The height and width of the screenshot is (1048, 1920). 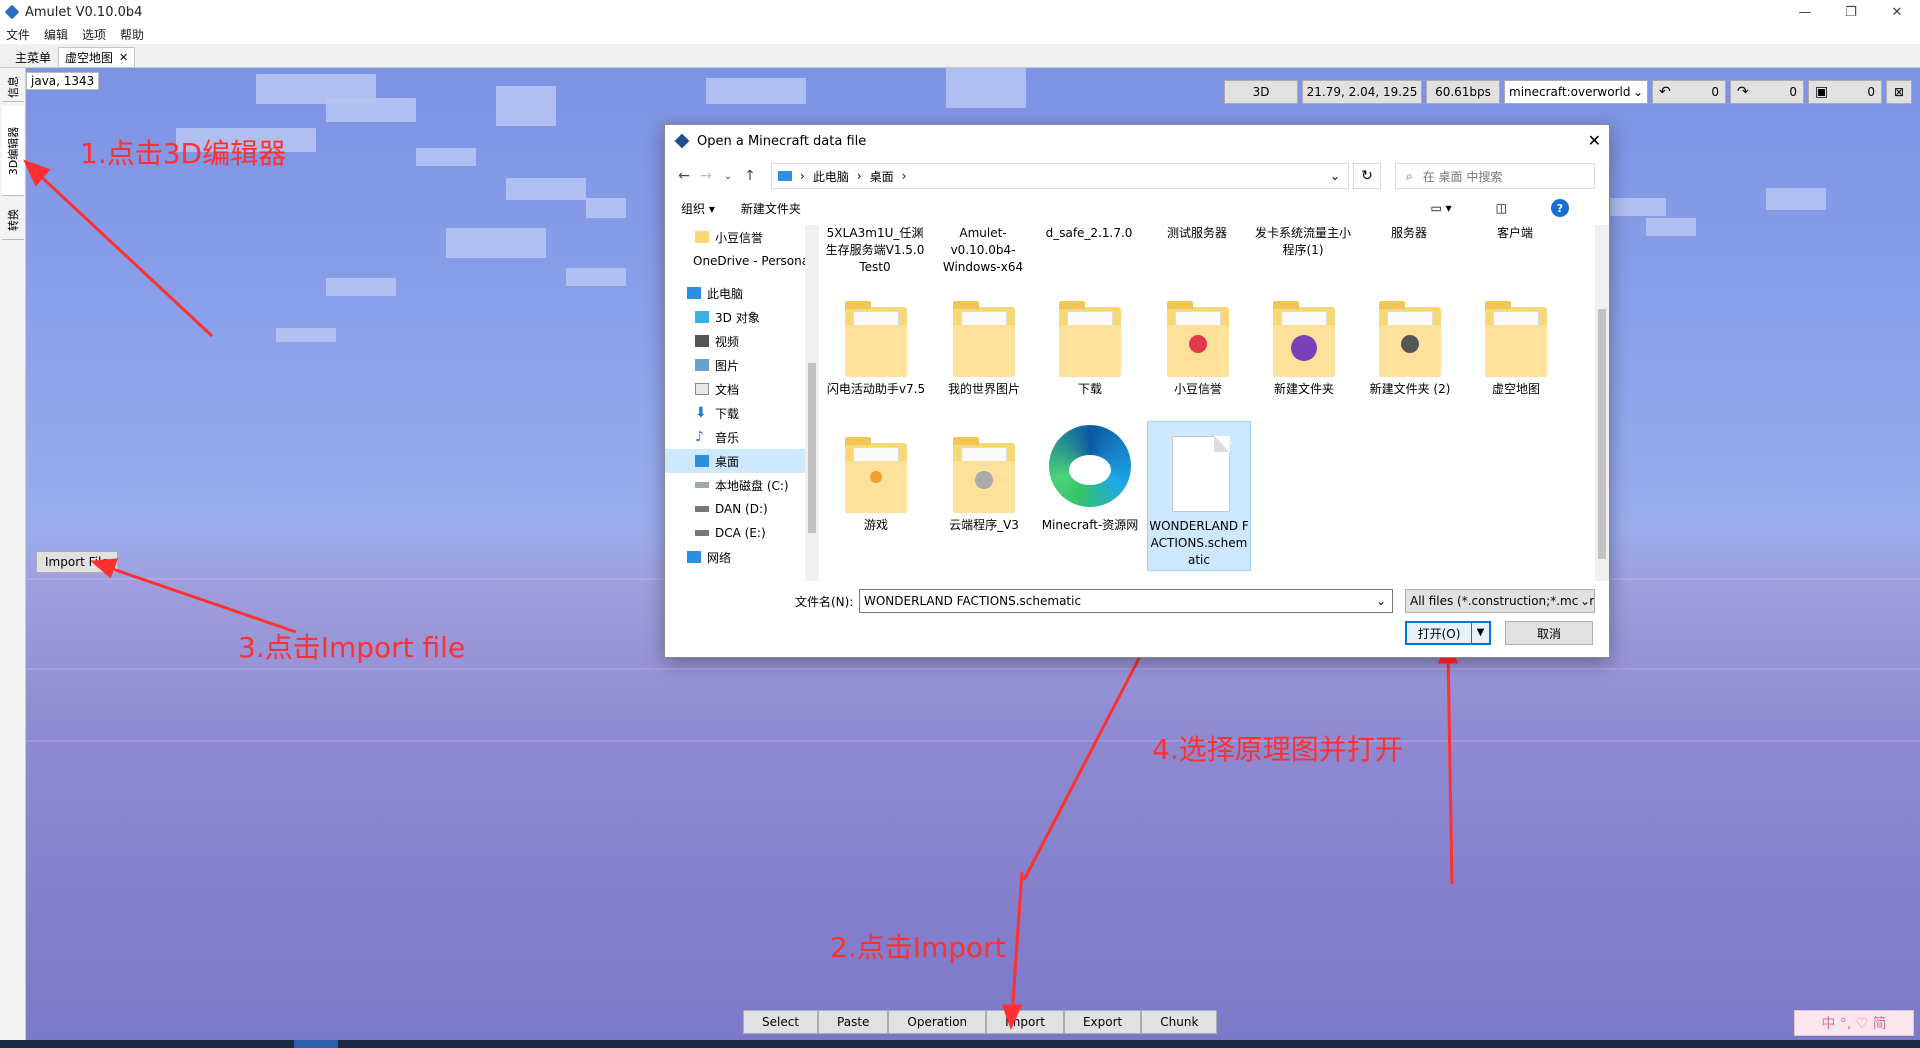 I want to click on folder-tile: 我的世界图片, so click(x=985, y=360).